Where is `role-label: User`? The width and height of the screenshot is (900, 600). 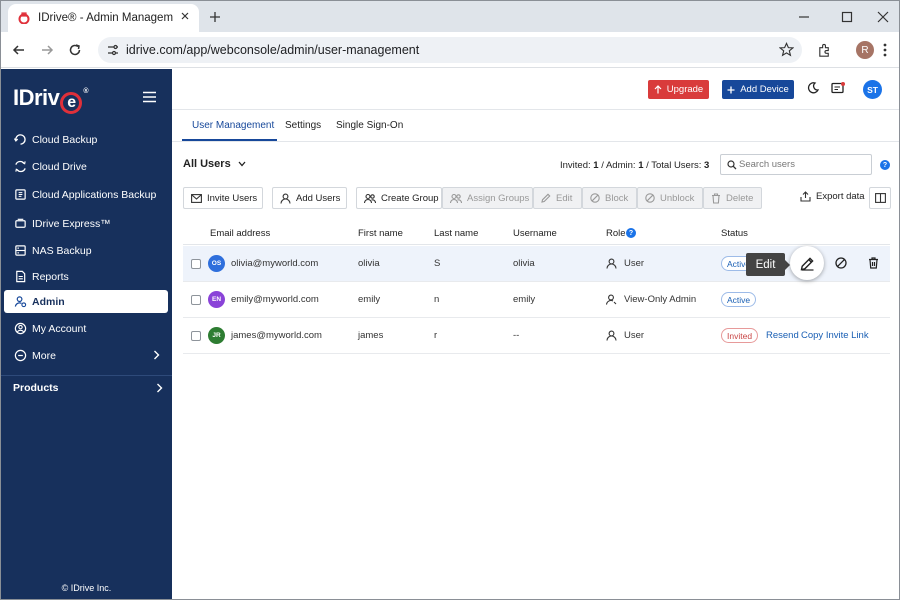
role-label: User is located at coordinates (634, 335).